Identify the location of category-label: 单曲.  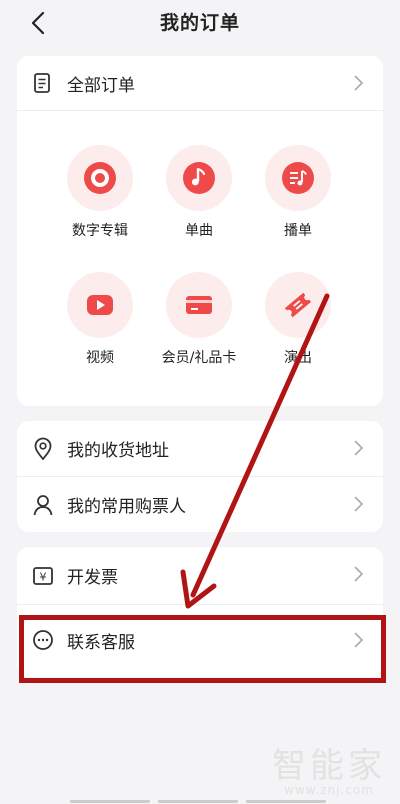
(199, 231).